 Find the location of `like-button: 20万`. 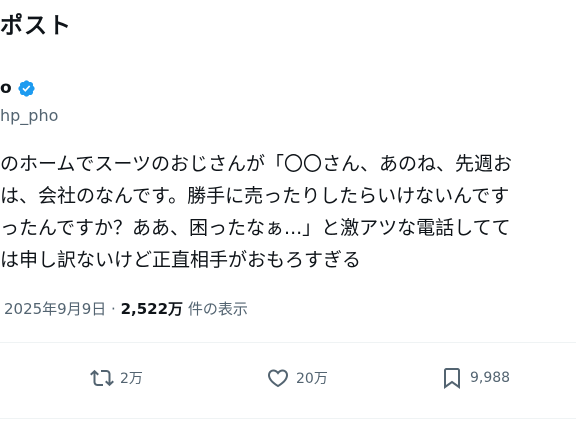

like-button: 20万 is located at coordinates (297, 378).